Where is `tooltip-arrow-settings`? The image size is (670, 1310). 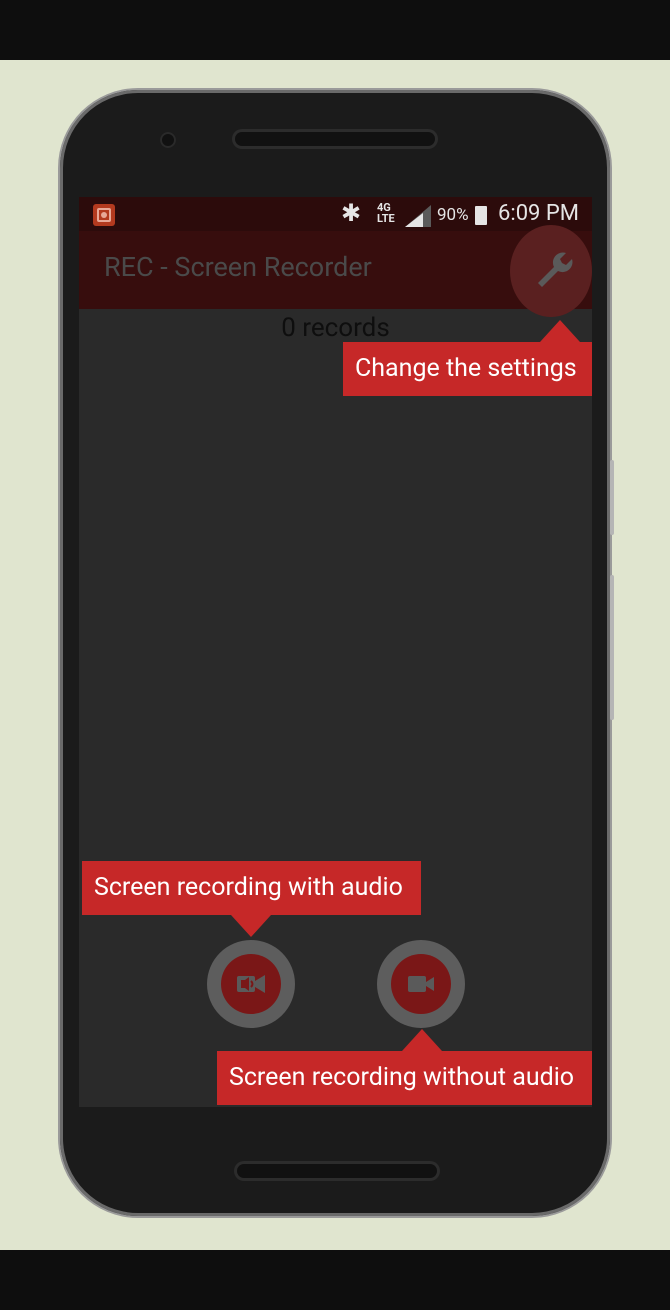 tooltip-arrow-settings is located at coordinates (560, 331).